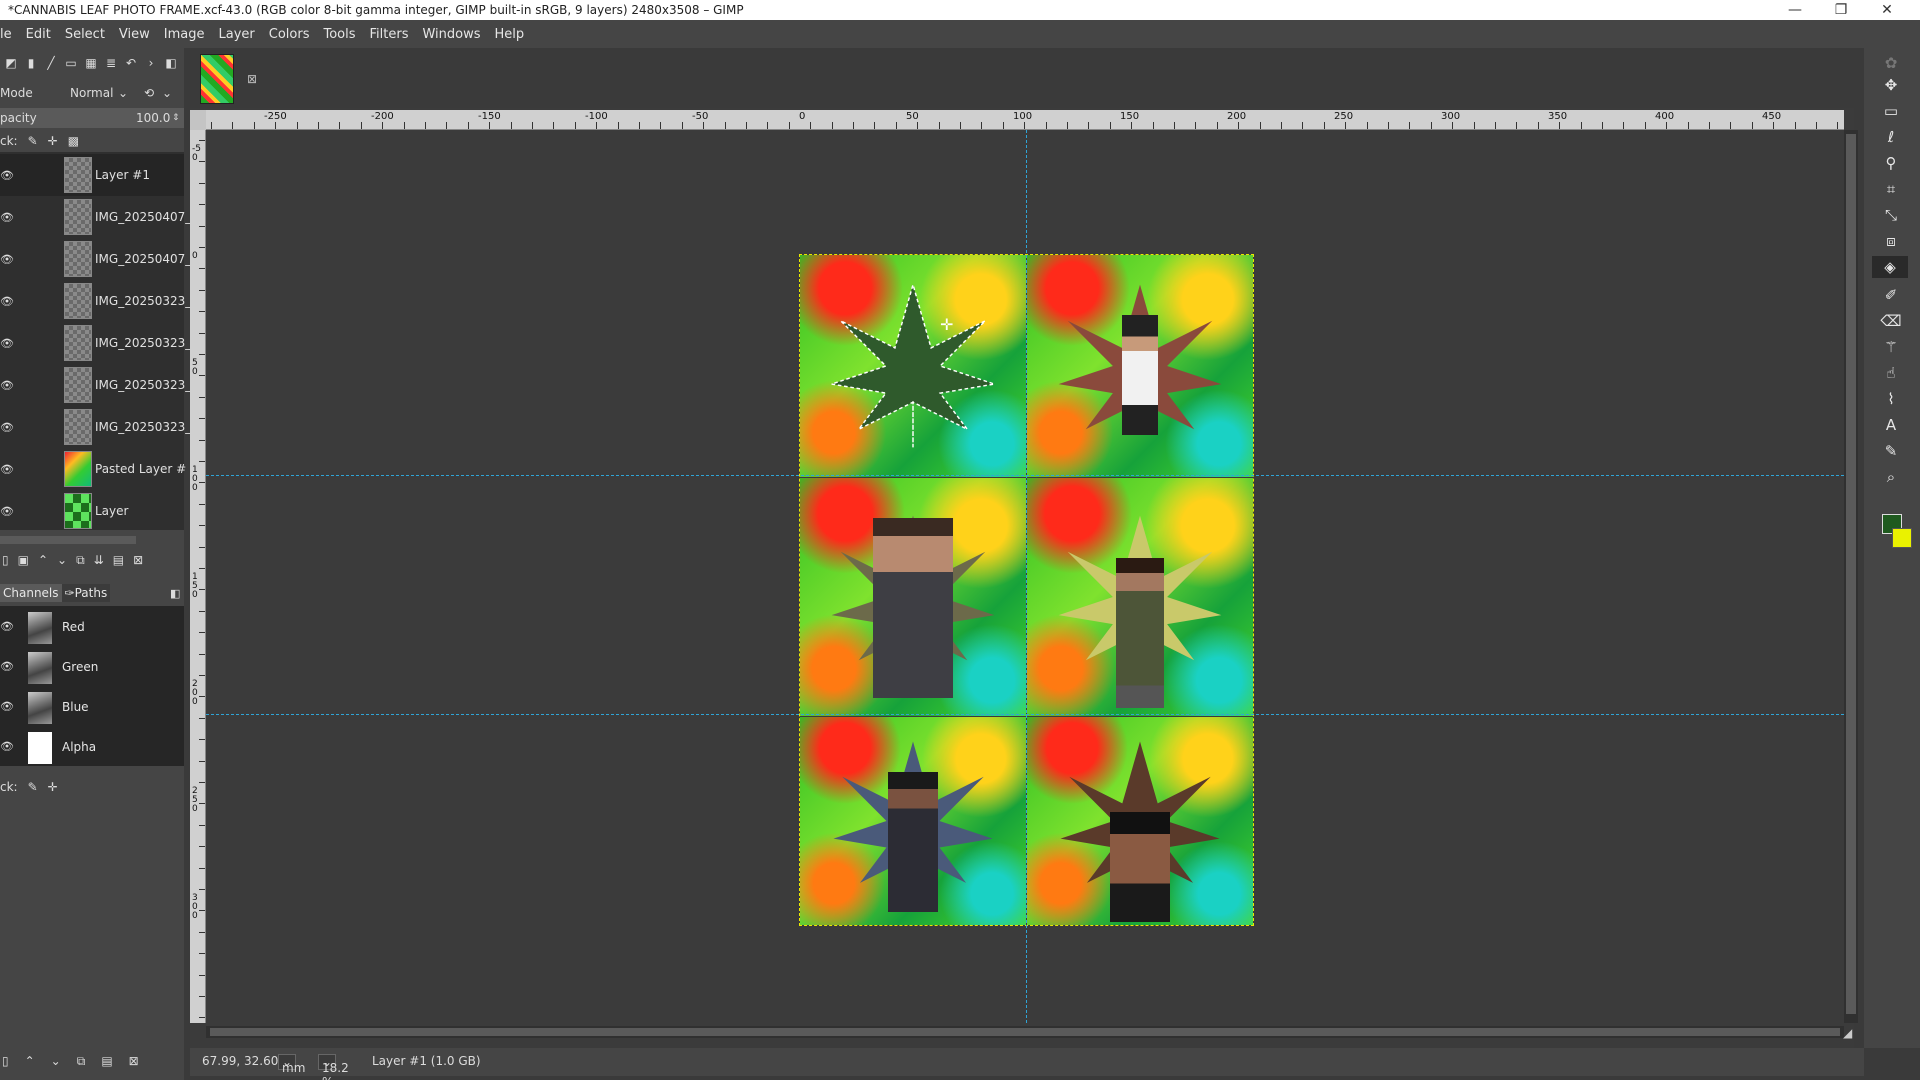  I want to click on opacity-value: 100.0, so click(153, 118).